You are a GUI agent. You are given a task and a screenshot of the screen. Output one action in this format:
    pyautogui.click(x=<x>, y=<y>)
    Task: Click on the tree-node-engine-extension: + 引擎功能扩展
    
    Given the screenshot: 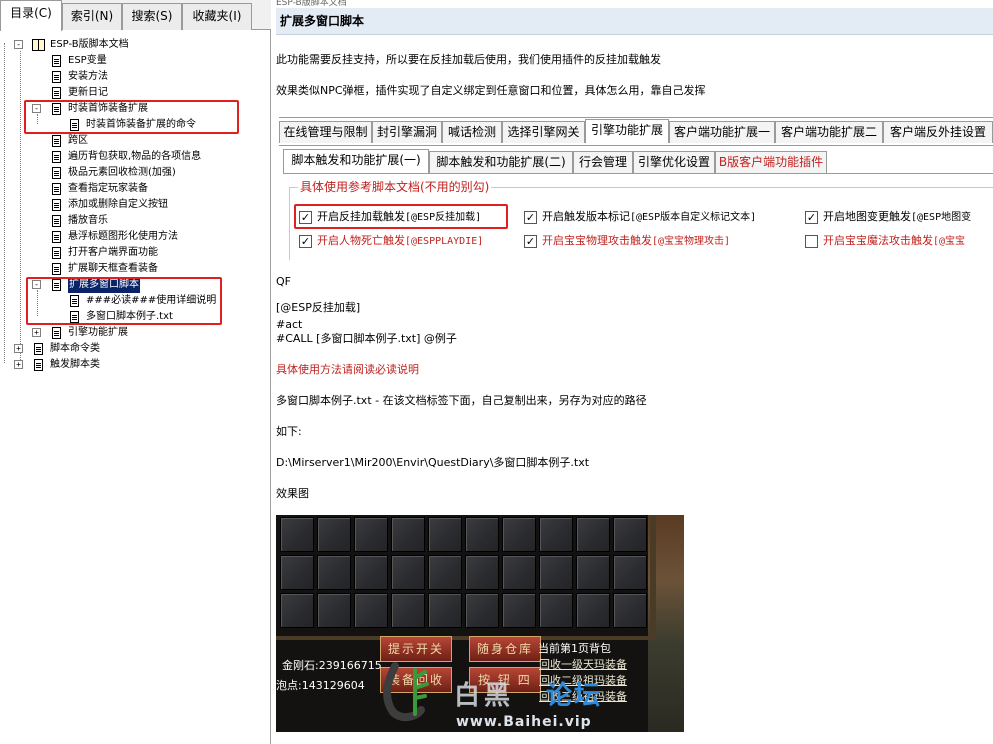 What is the action you would take?
    pyautogui.click(x=134, y=333)
    